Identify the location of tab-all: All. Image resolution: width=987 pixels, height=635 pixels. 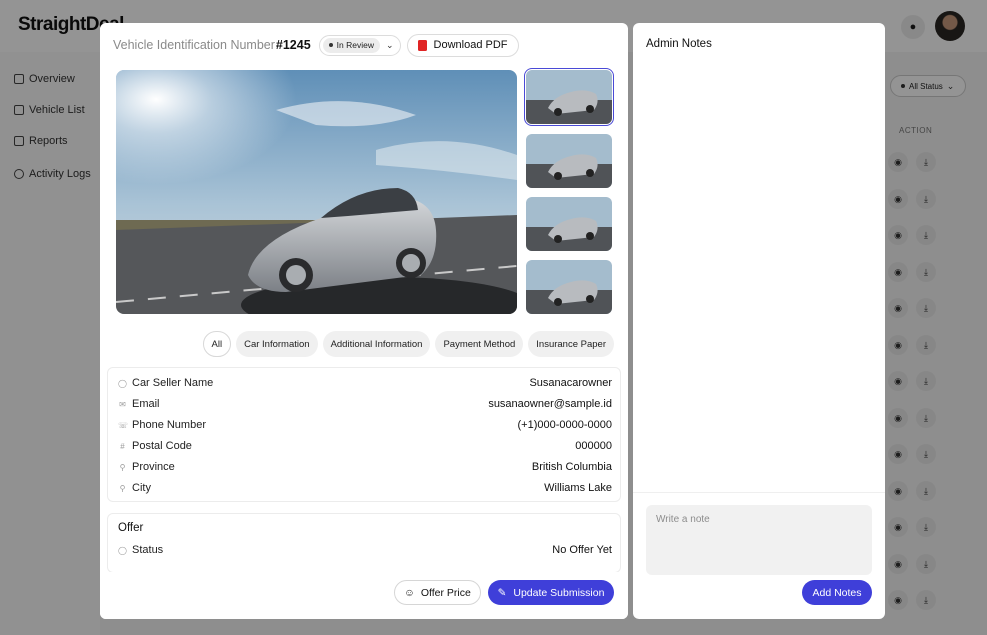
(217, 344).